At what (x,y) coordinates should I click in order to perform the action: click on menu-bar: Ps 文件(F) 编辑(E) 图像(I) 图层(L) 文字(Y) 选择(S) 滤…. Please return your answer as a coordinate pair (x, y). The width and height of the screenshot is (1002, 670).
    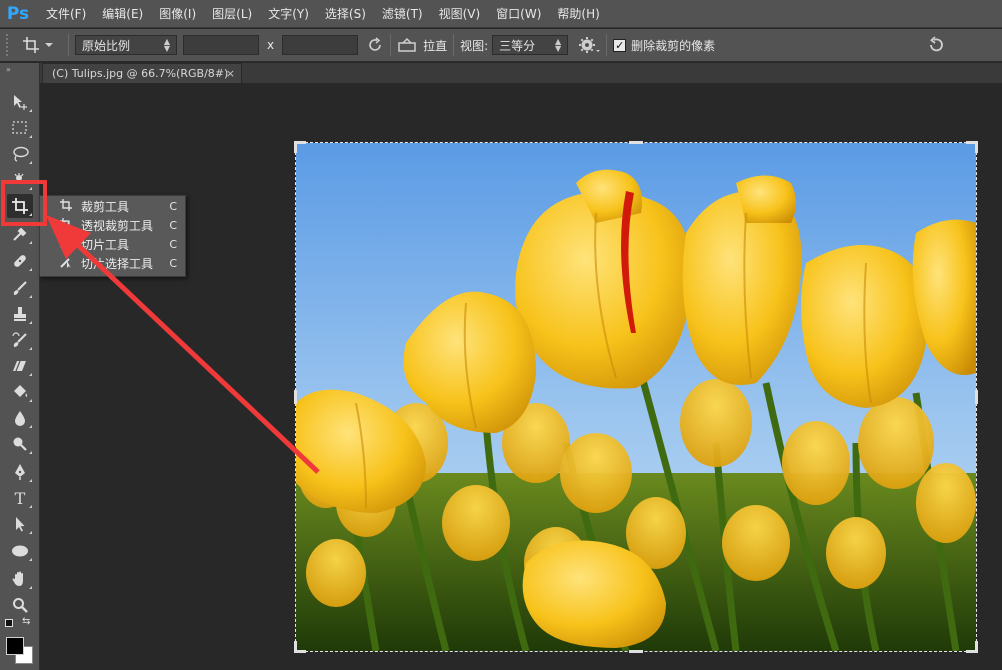
    Looking at the image, I should click on (501, 14).